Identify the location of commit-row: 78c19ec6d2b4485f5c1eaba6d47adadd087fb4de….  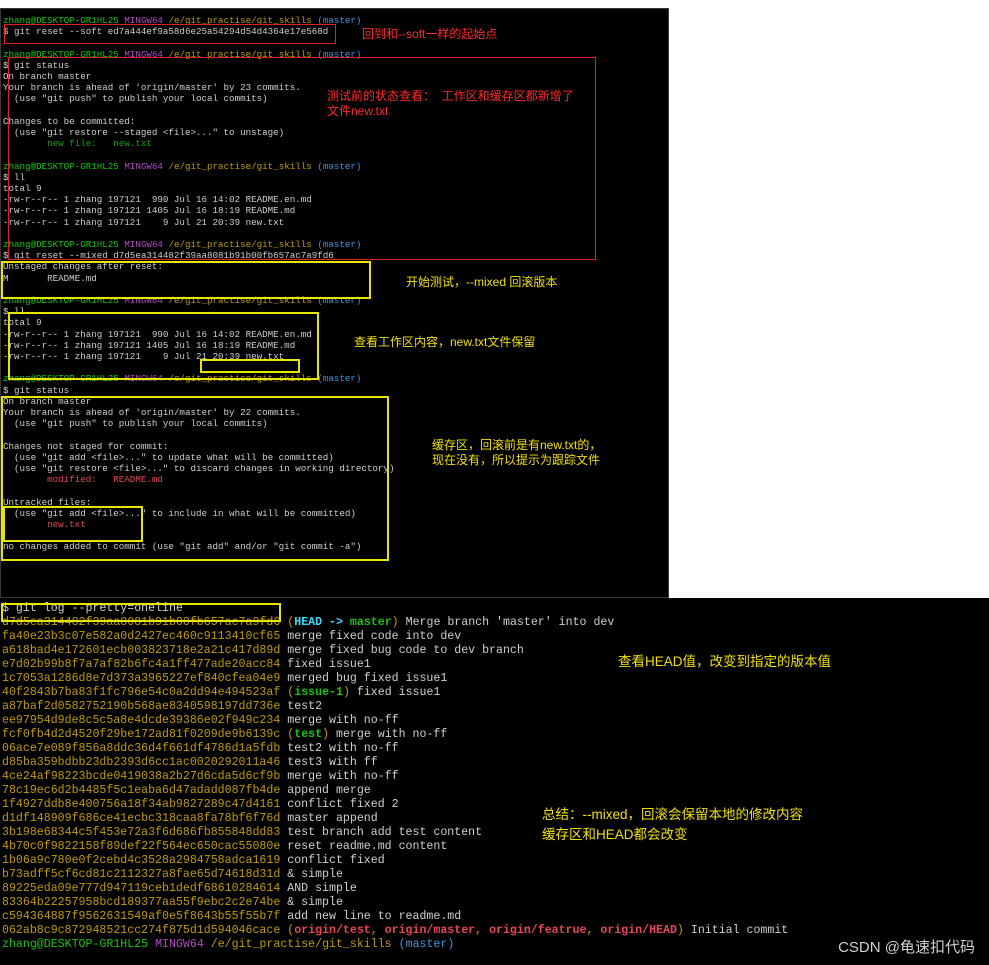
(186, 791).